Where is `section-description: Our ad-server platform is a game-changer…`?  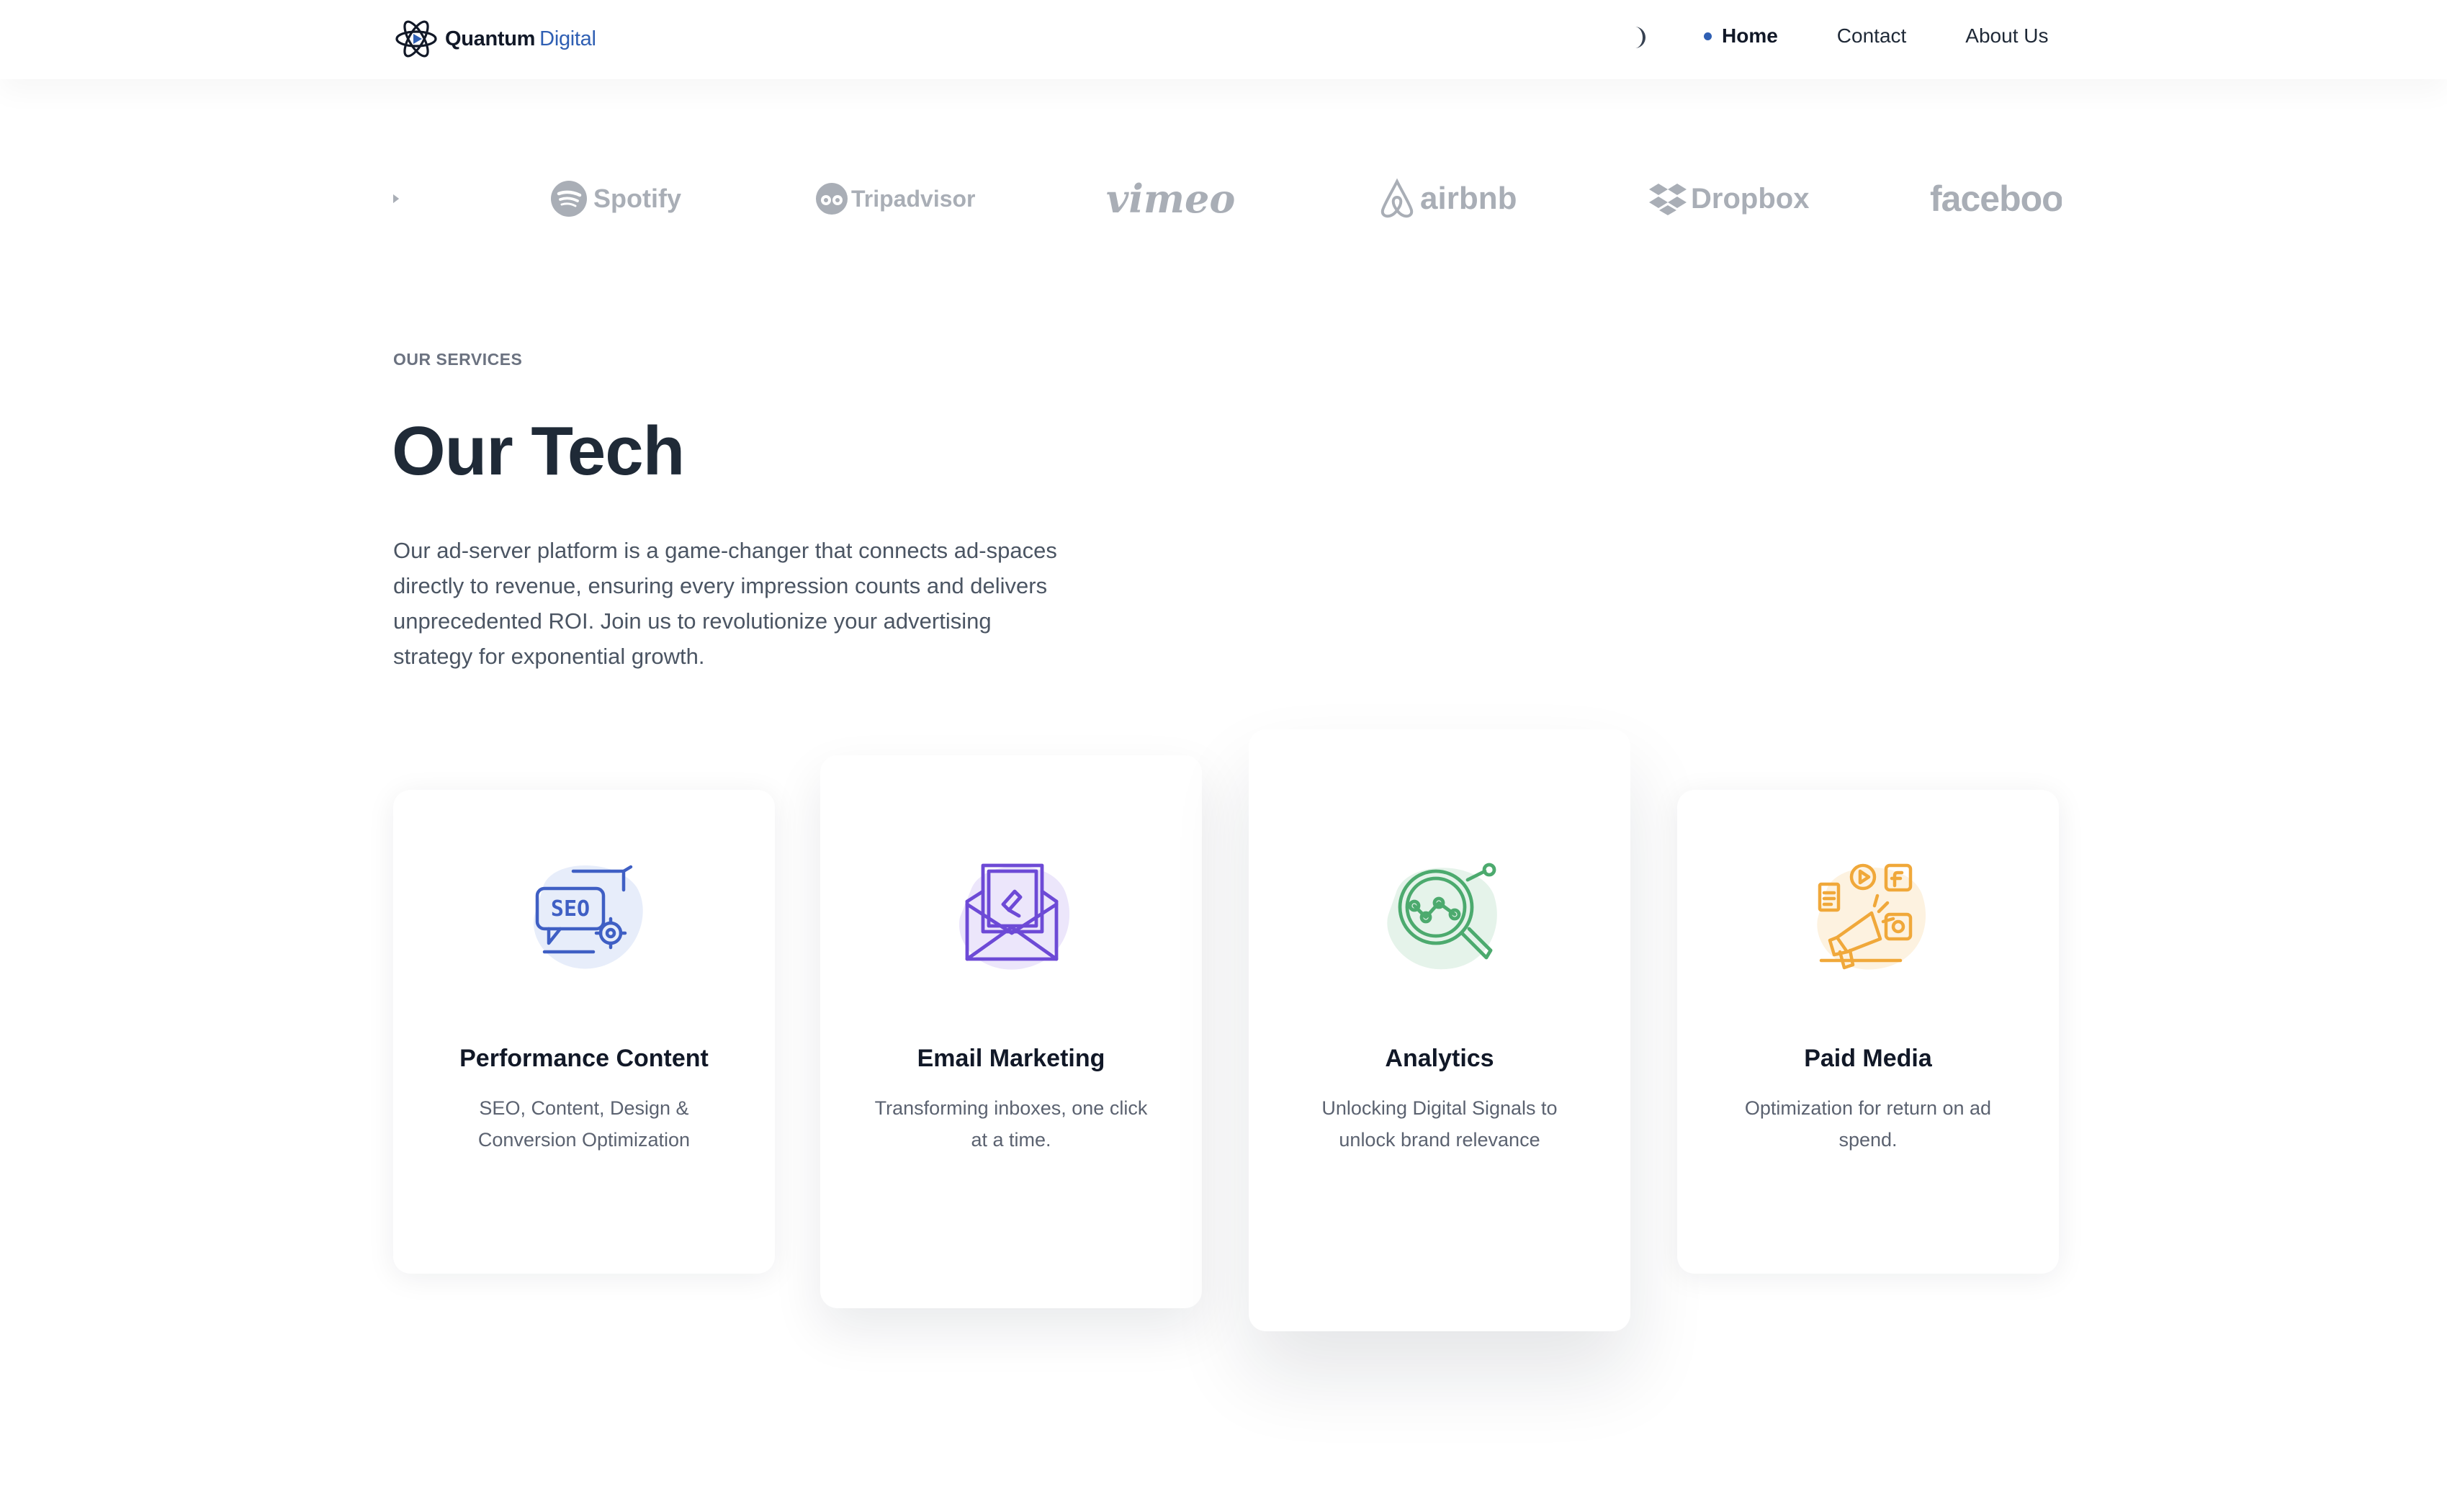 section-description: Our ad-server platform is a game-changer… is located at coordinates (725, 603).